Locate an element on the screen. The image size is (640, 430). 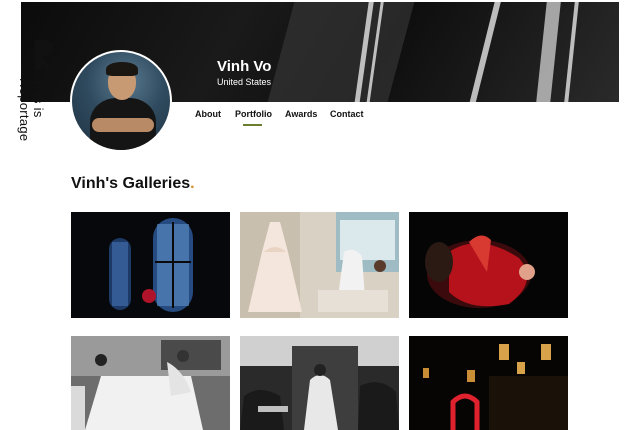
avatar is located at coordinates (121, 101).